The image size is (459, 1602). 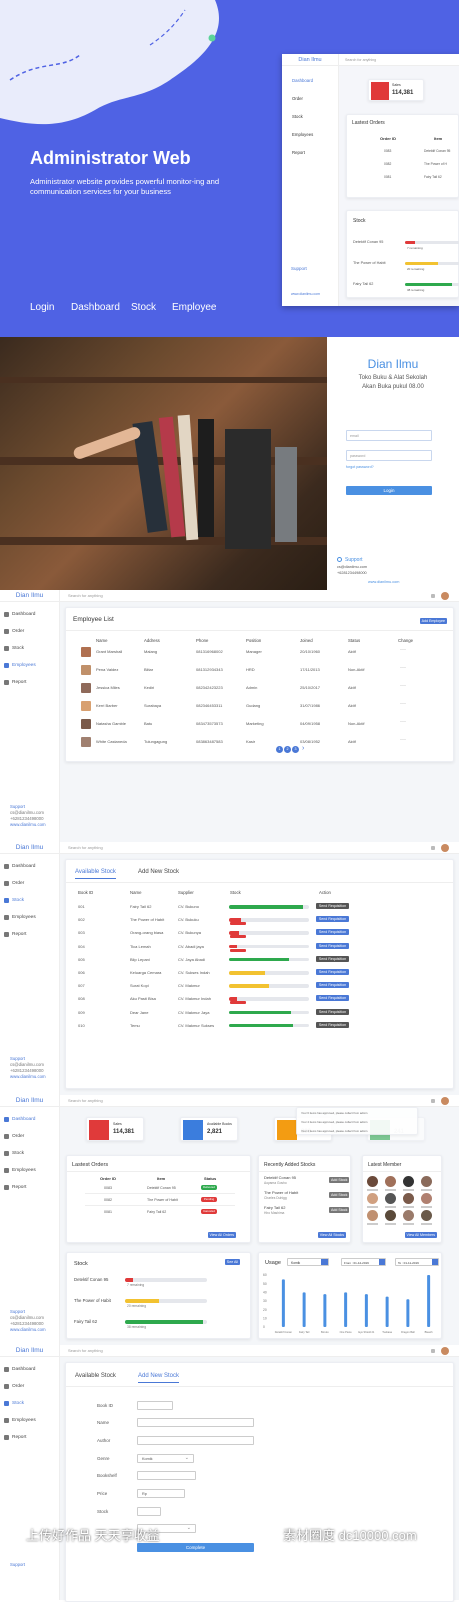 What do you see at coordinates (149, 1511) in the screenshot?
I see `stock-input` at bounding box center [149, 1511].